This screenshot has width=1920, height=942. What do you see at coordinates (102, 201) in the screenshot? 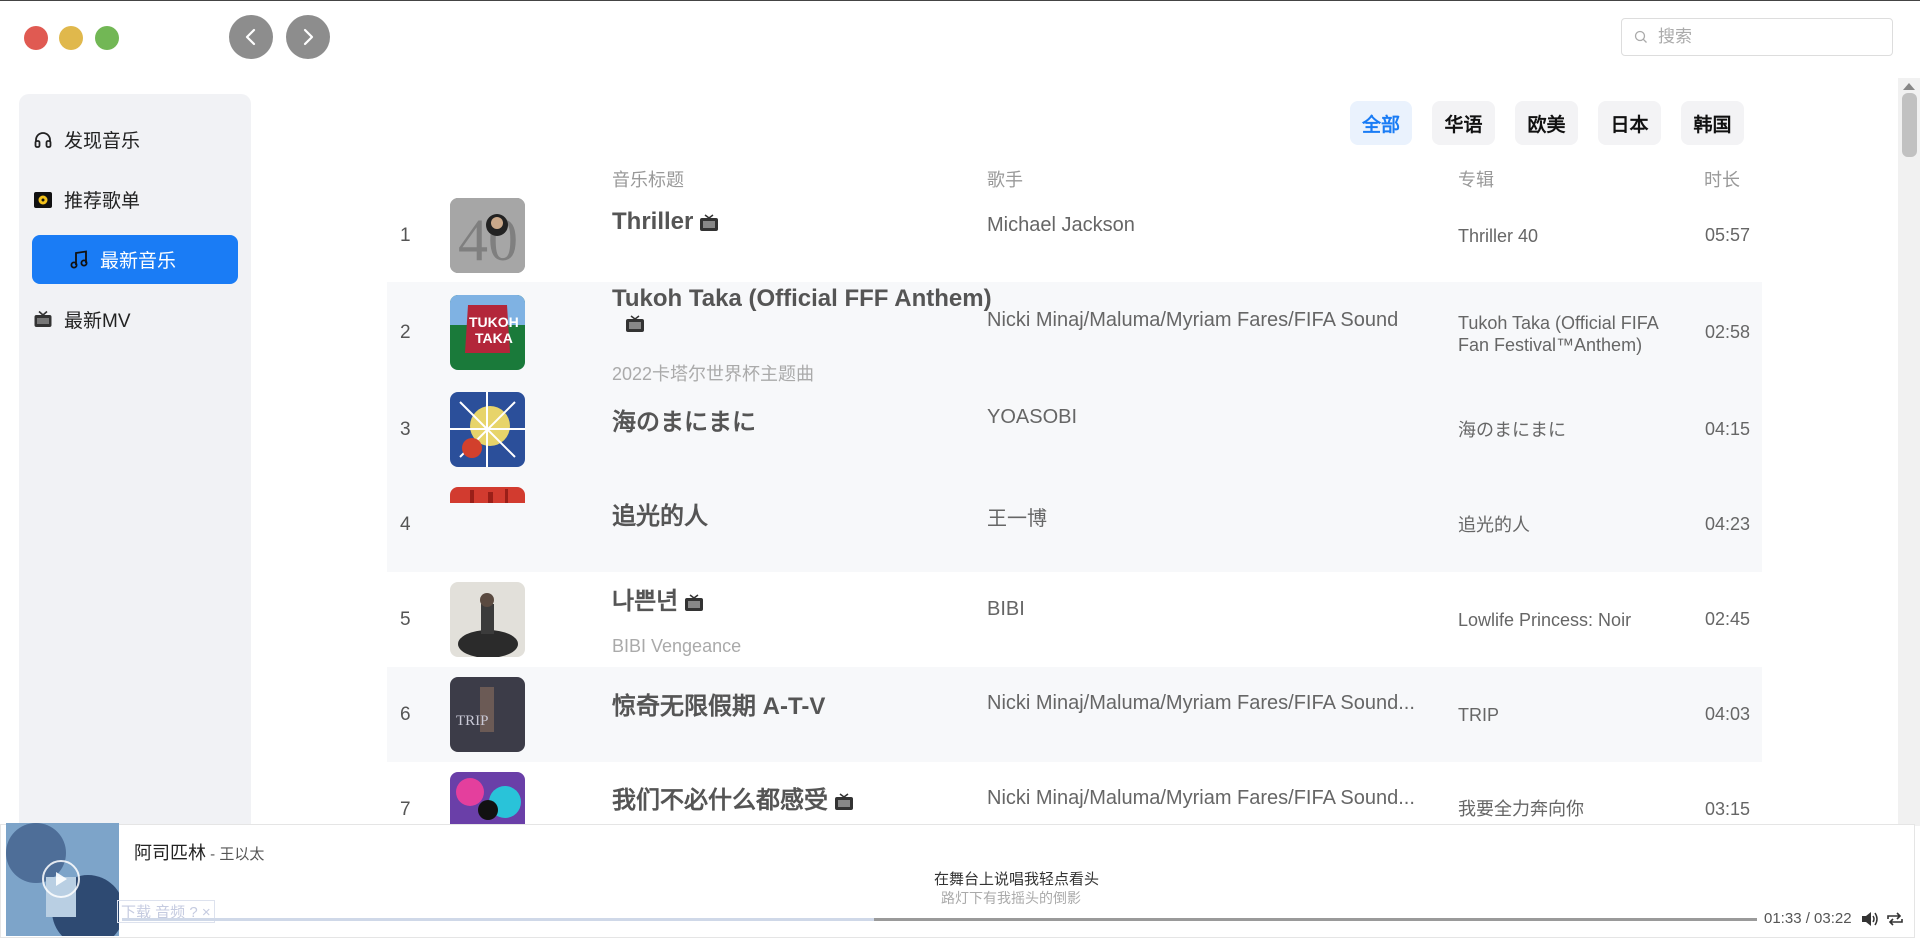
I see `sidebar-item-label: 推荐歌单` at bounding box center [102, 201].